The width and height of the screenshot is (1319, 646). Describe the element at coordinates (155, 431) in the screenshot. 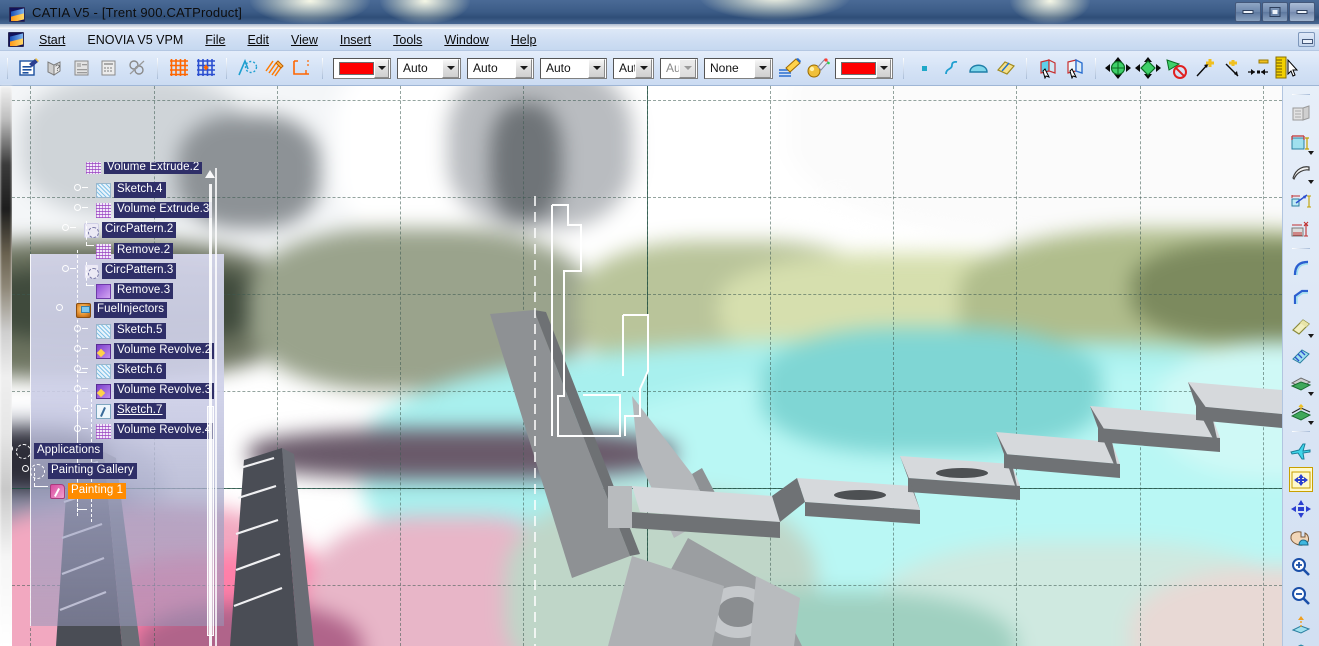

I see `tree-node-volume-revolve-4: Volume Revolve.4` at that location.